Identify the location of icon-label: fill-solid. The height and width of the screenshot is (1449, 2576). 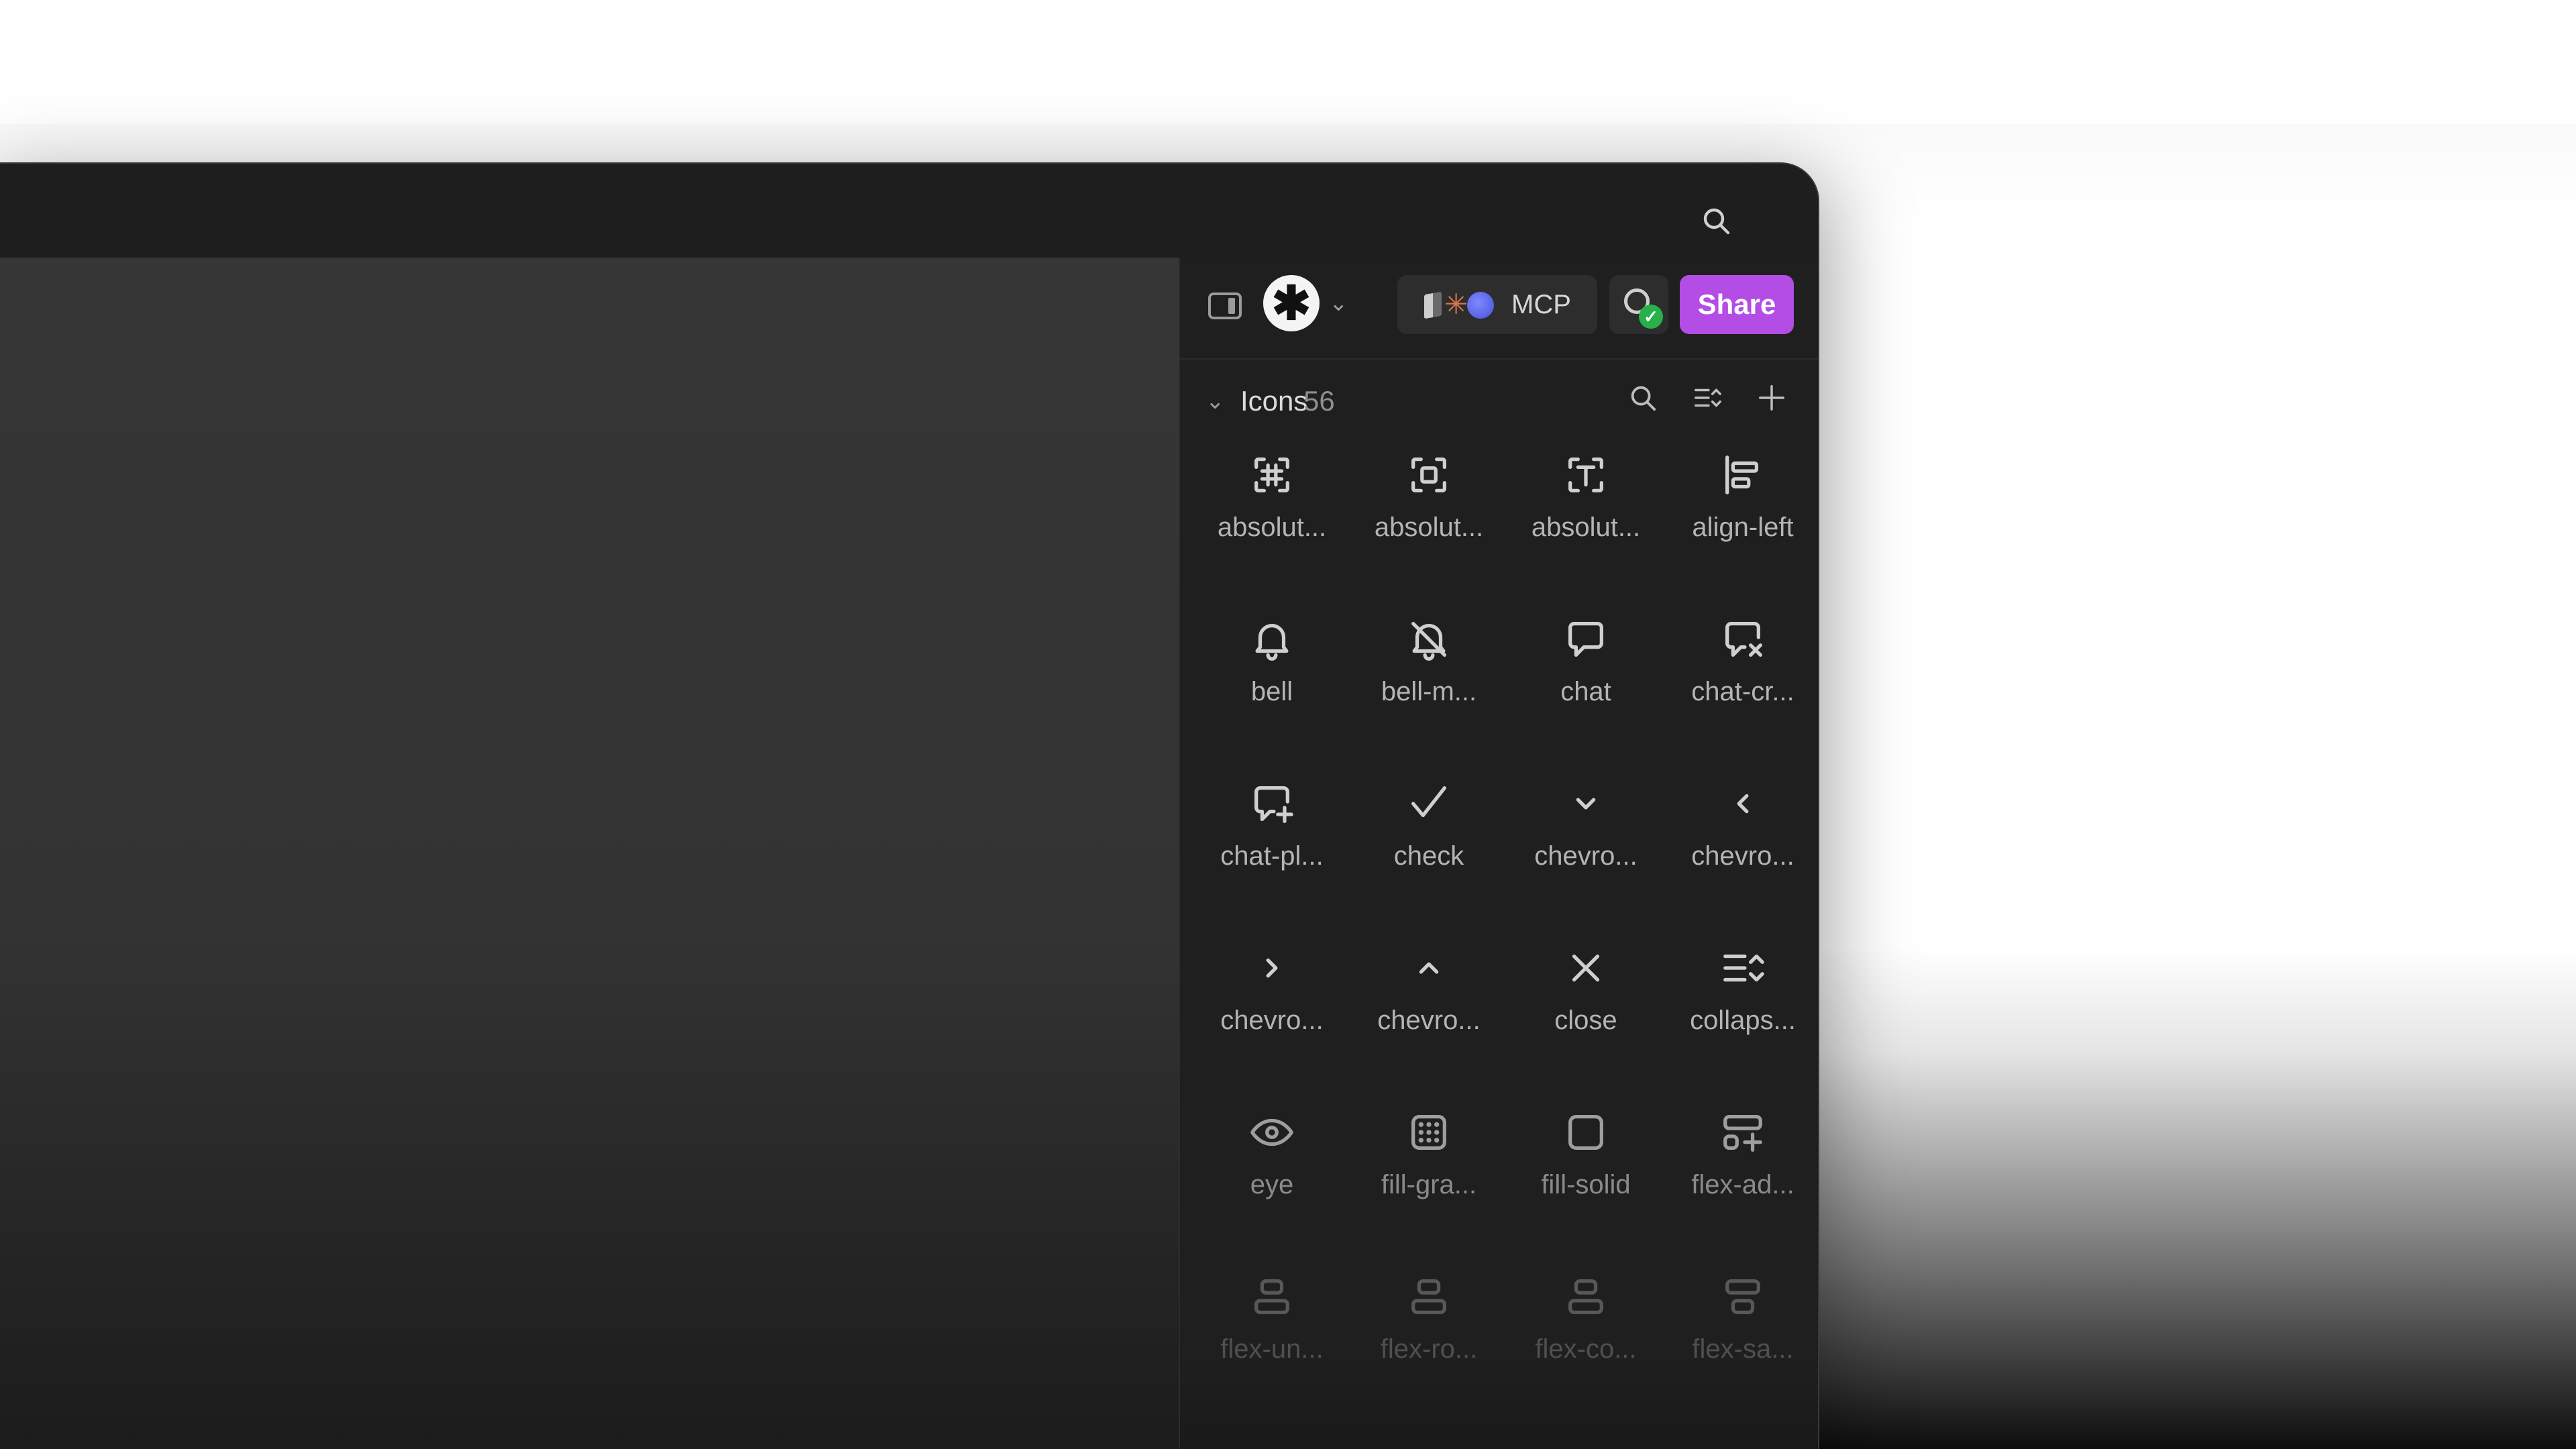
(1586, 1184).